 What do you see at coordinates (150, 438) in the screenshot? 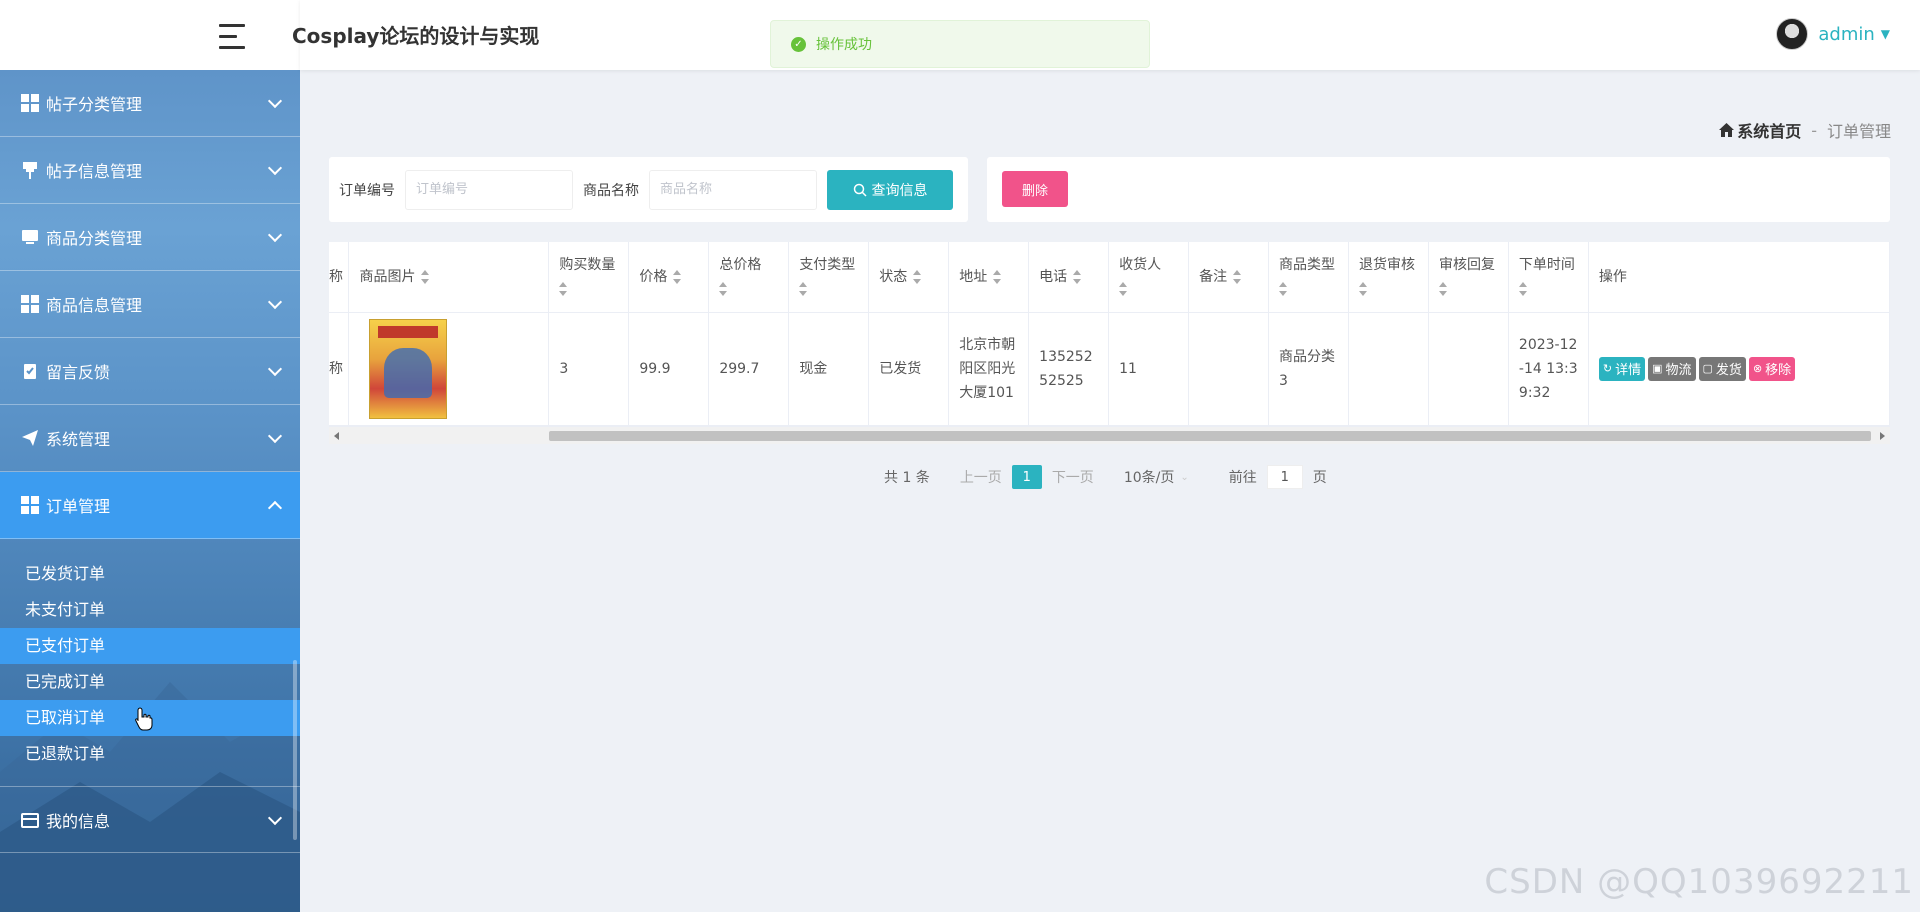
I see `sidebar-item-system: 系统管理` at bounding box center [150, 438].